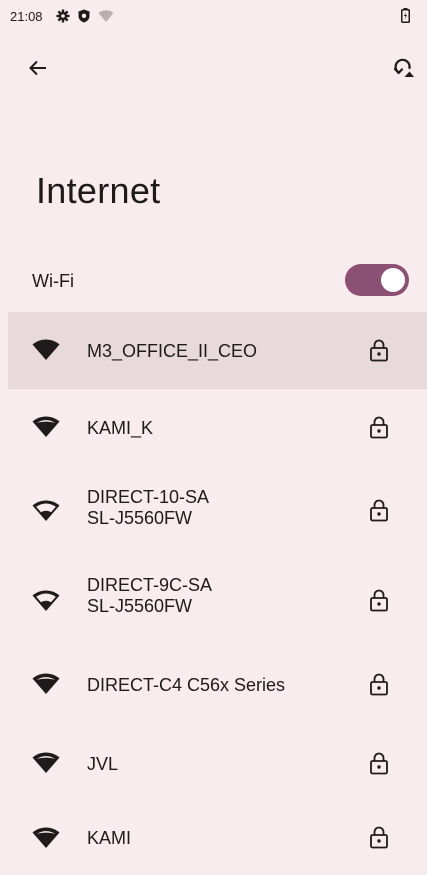  What do you see at coordinates (213, 68) in the screenshot?
I see `top-app-bar` at bounding box center [213, 68].